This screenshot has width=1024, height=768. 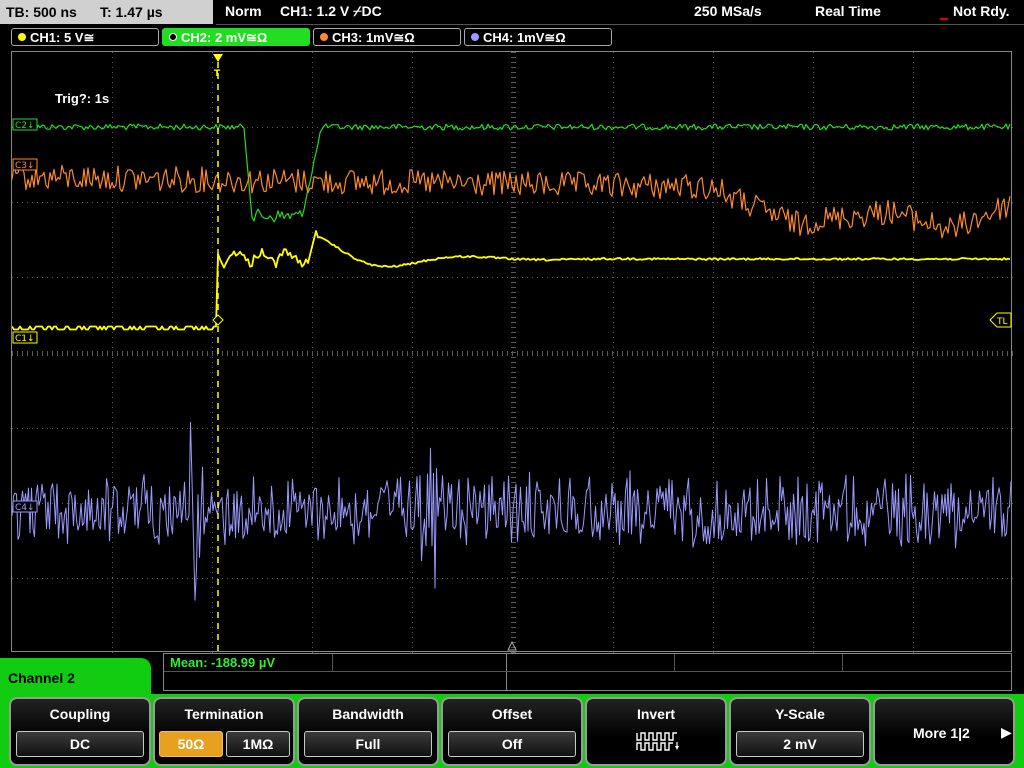 What do you see at coordinates (511, 201) in the screenshot?
I see `ch3-trace` at bounding box center [511, 201].